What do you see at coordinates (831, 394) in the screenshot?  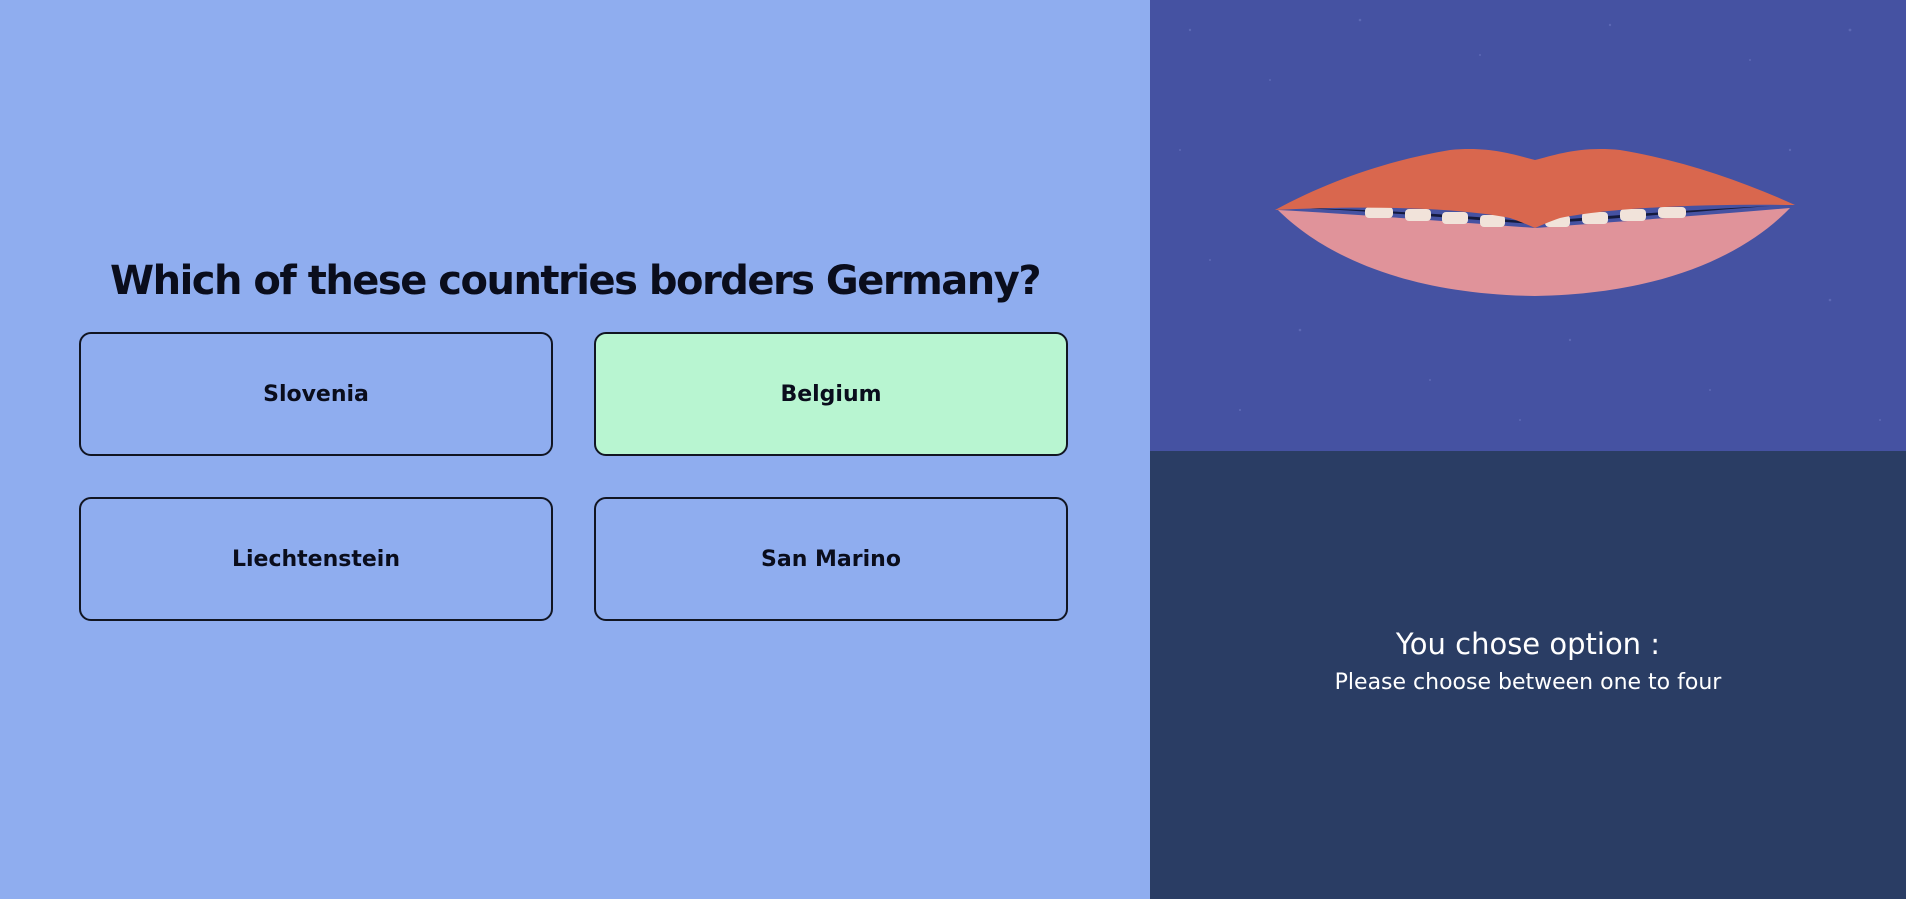 I see `option-button-2: Belgium` at bounding box center [831, 394].